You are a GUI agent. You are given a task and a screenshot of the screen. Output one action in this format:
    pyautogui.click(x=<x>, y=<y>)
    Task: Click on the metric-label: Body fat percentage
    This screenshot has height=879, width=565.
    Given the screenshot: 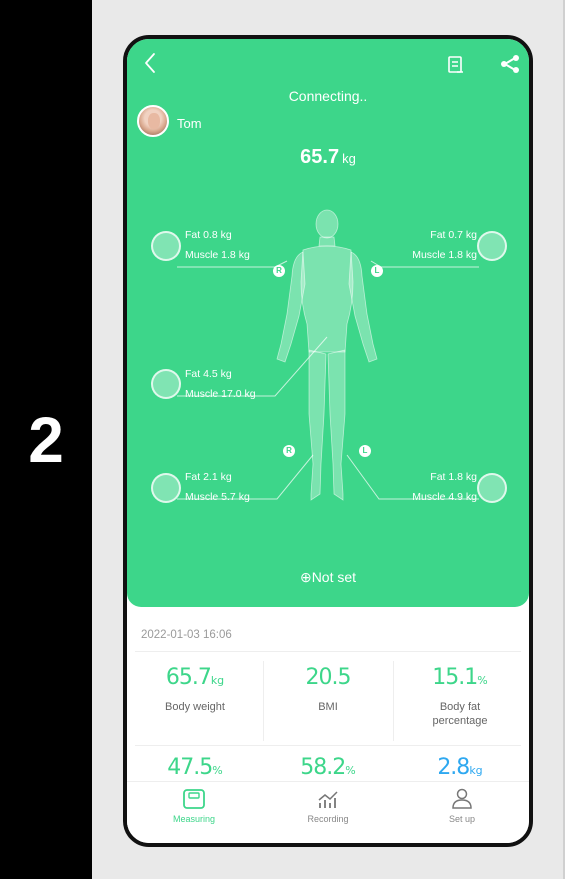 What is the action you would take?
    pyautogui.click(x=460, y=714)
    